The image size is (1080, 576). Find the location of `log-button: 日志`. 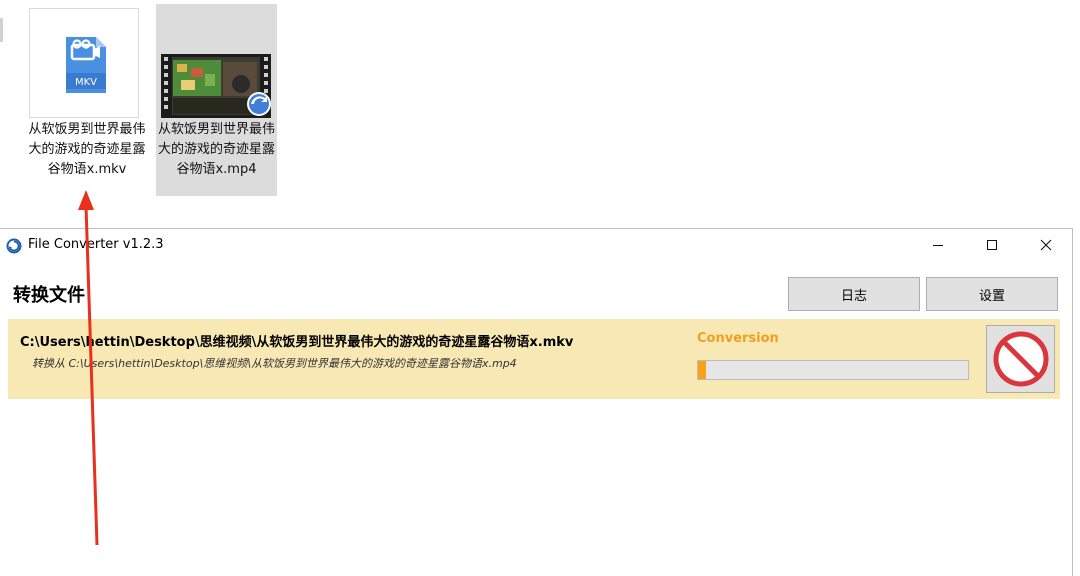

log-button: 日志 is located at coordinates (854, 294).